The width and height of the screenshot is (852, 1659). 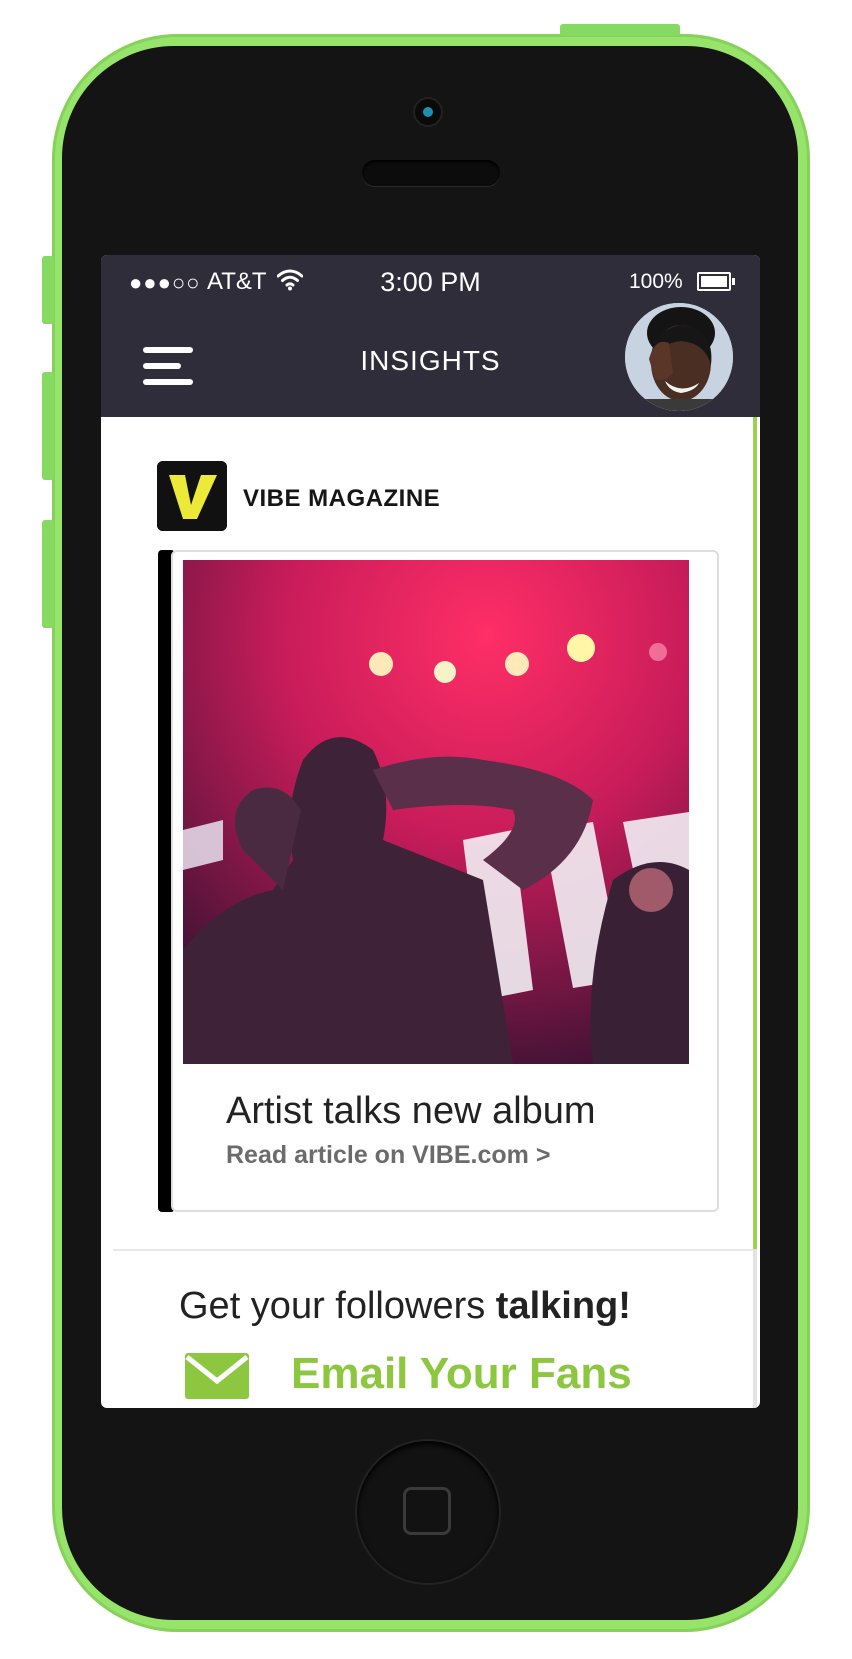 I want to click on avatar-photo, so click(x=679, y=357).